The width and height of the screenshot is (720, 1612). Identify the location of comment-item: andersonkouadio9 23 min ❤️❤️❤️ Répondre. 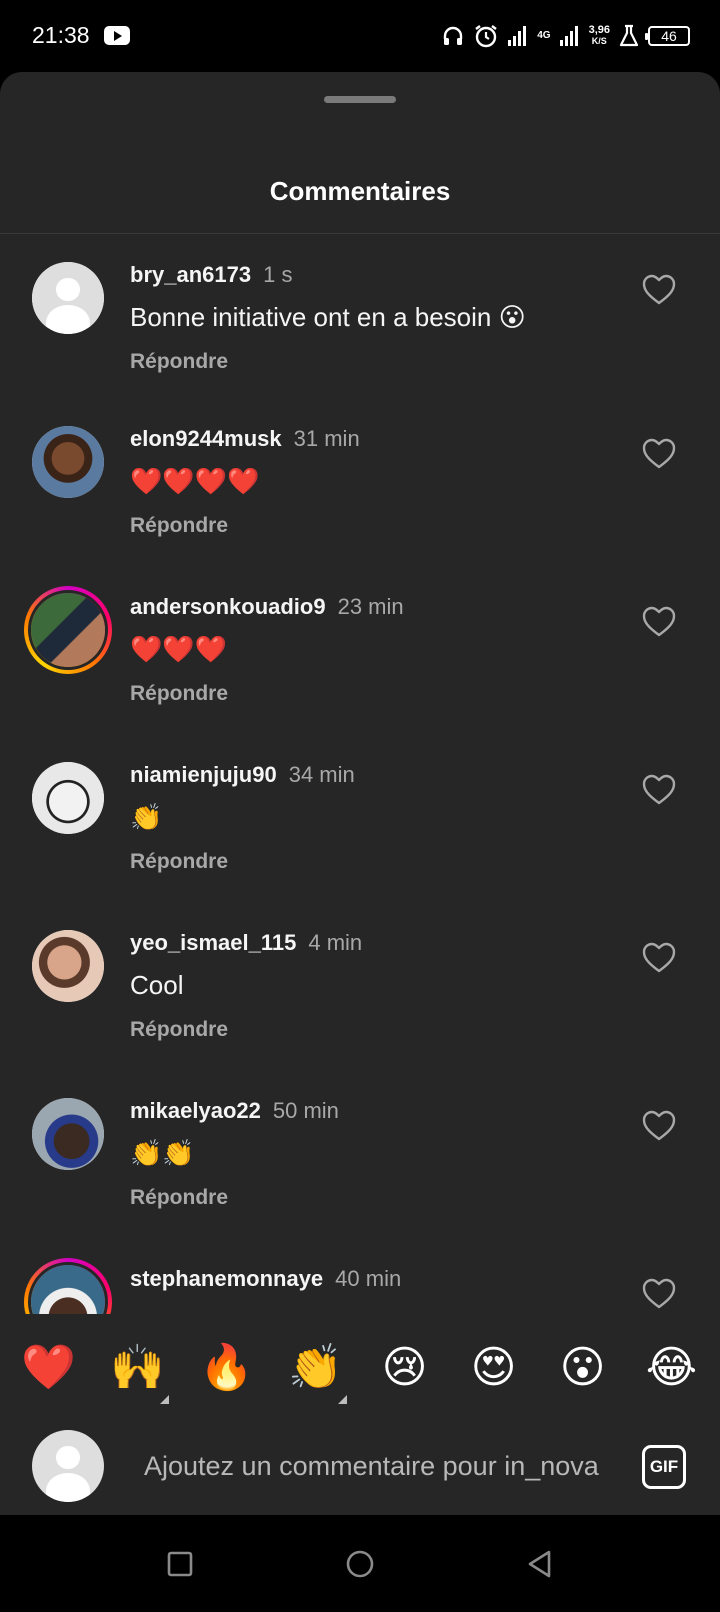
(360, 650).